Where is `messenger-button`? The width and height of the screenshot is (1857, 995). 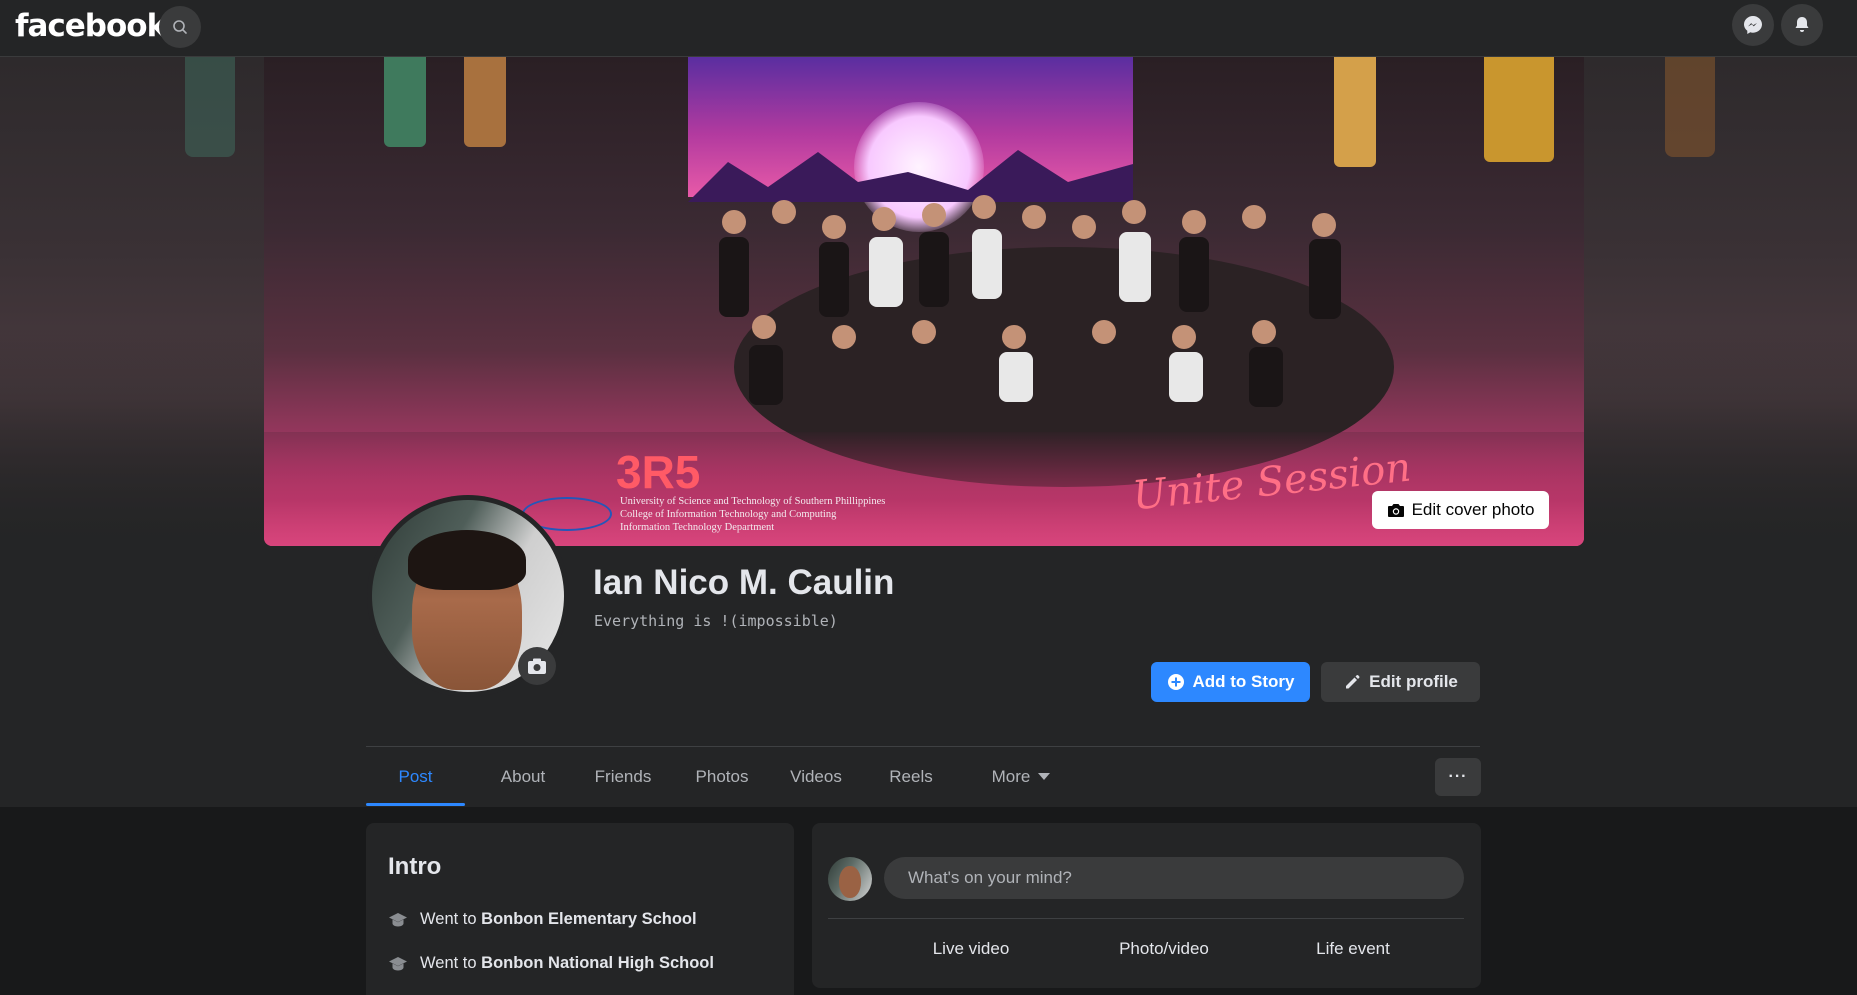
messenger-button is located at coordinates (1753, 25).